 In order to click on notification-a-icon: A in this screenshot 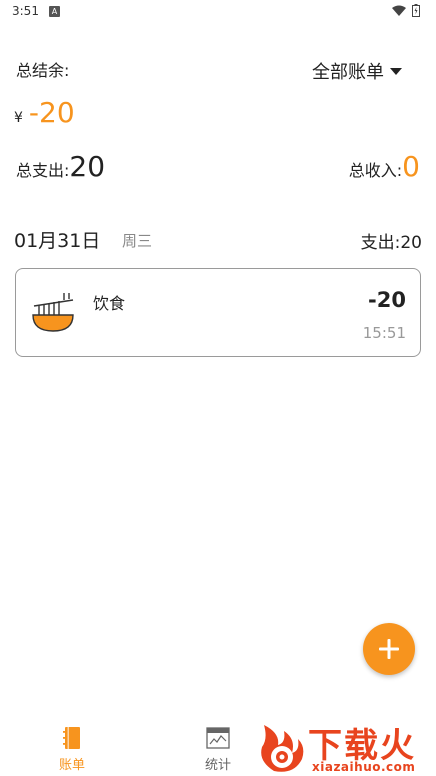, I will do `click(54, 11)`.